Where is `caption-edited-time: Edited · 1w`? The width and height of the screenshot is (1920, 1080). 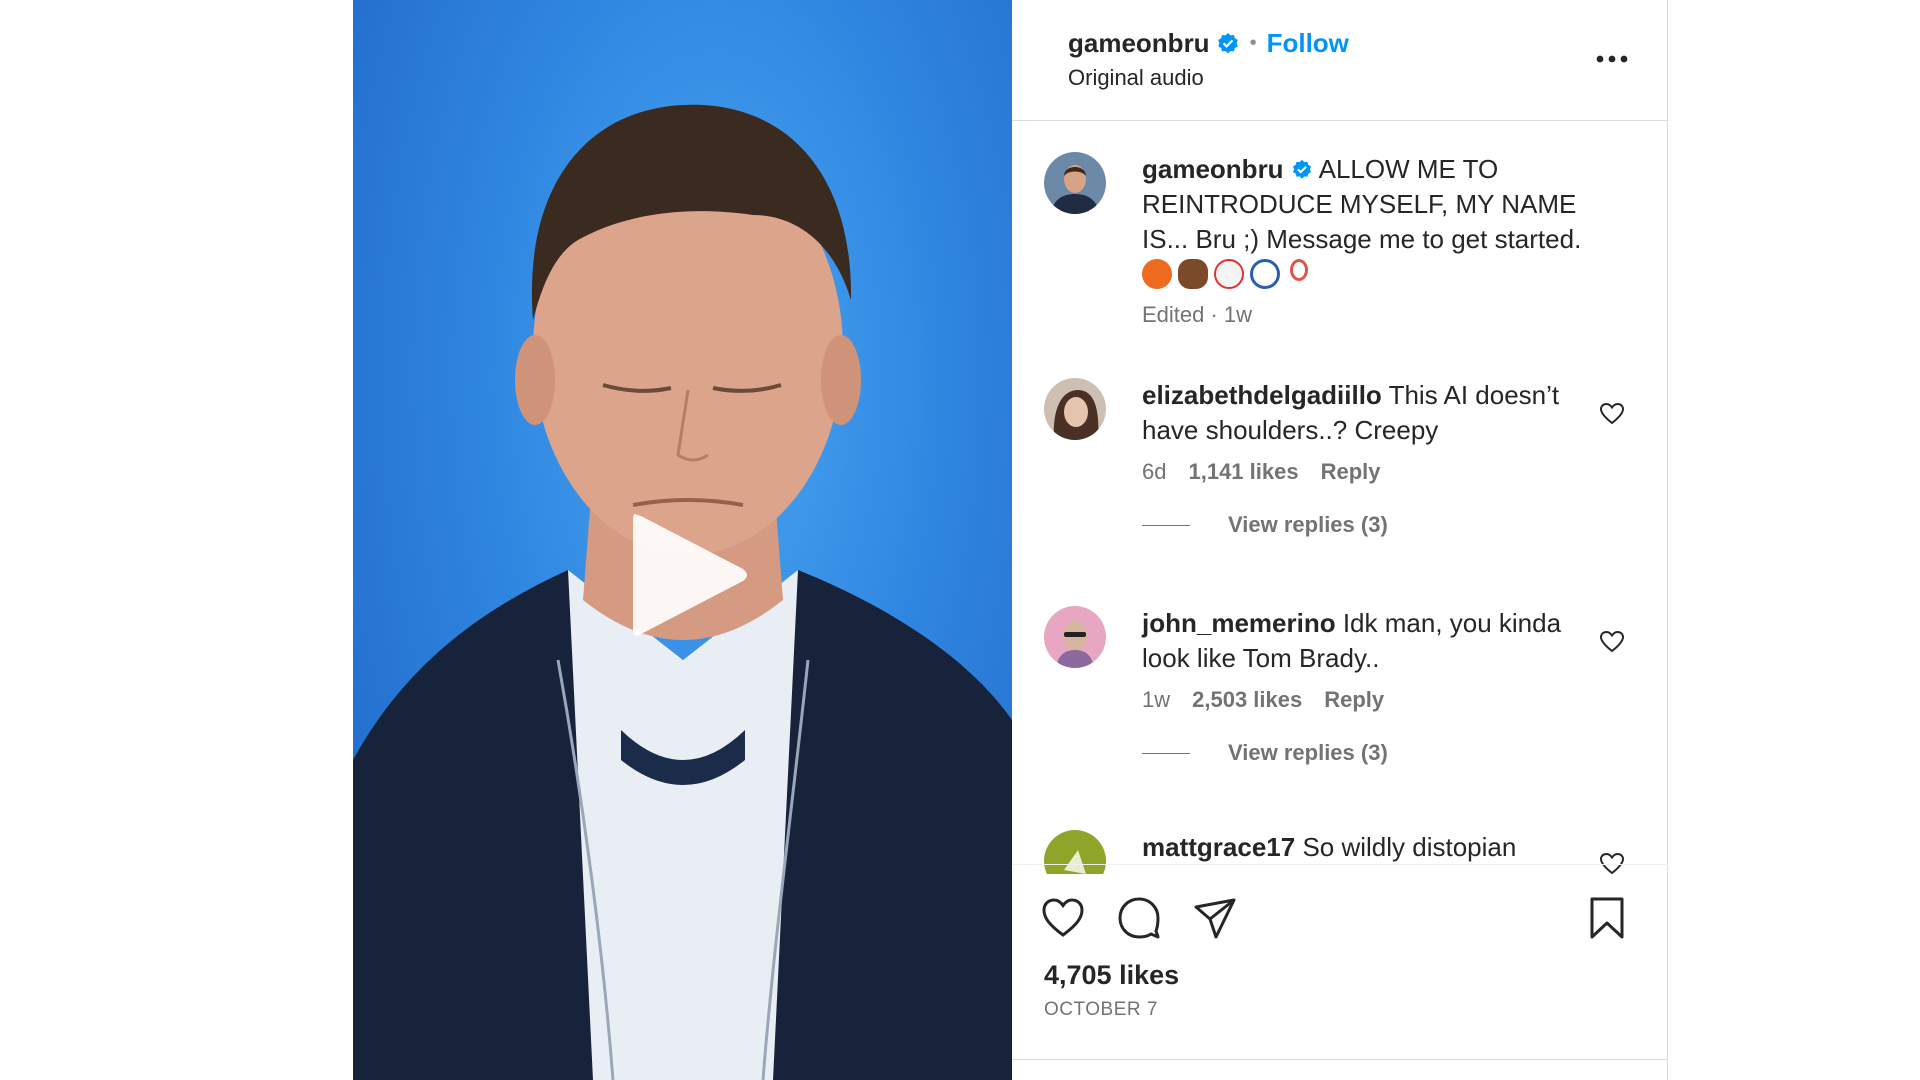 caption-edited-time: Edited · 1w is located at coordinates (1197, 314).